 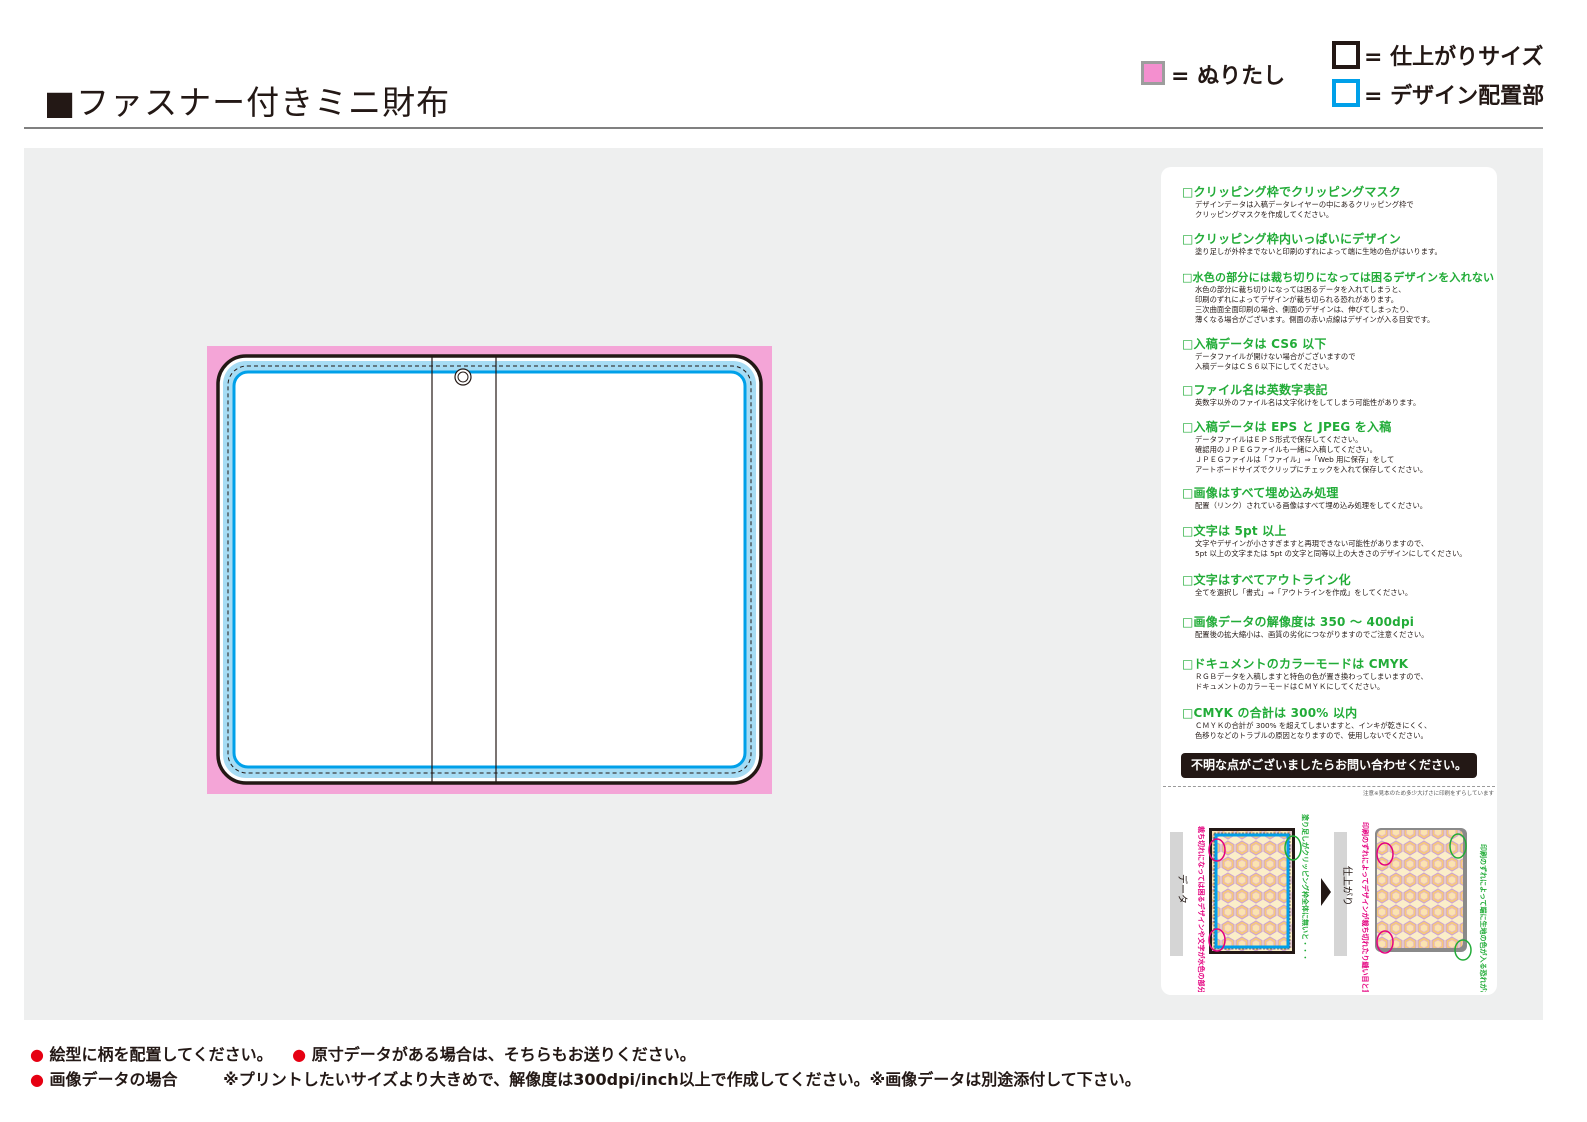 What do you see at coordinates (1291, 192) in the screenshot?
I see `checklist-heading: □クリッピング枠でクリッピングマスク` at bounding box center [1291, 192].